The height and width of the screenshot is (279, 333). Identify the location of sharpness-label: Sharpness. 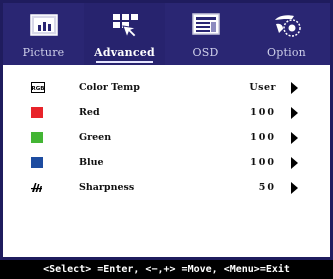
(107, 187).